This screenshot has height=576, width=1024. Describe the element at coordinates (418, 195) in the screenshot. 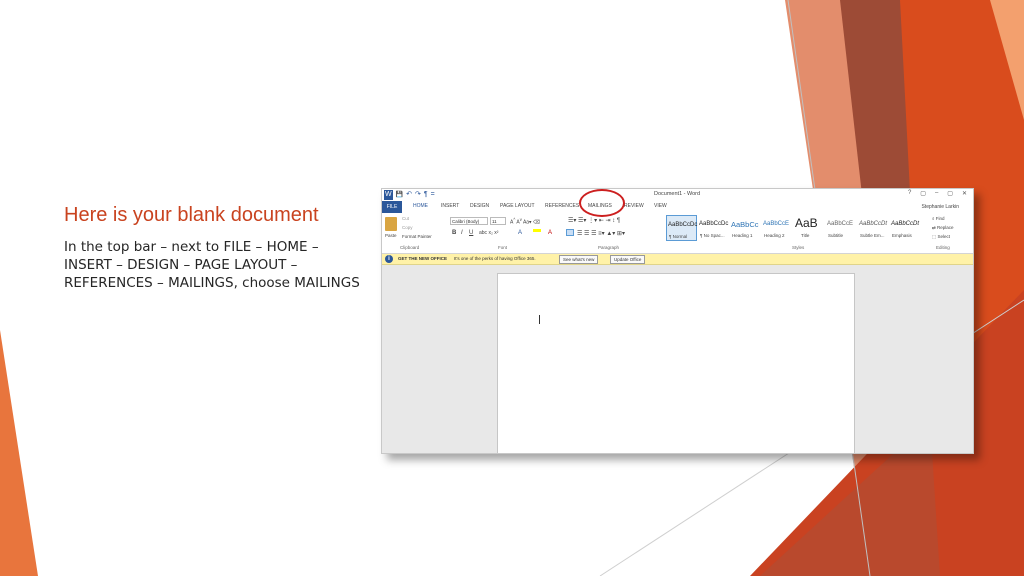

I see `redo-icon: ↷` at that location.